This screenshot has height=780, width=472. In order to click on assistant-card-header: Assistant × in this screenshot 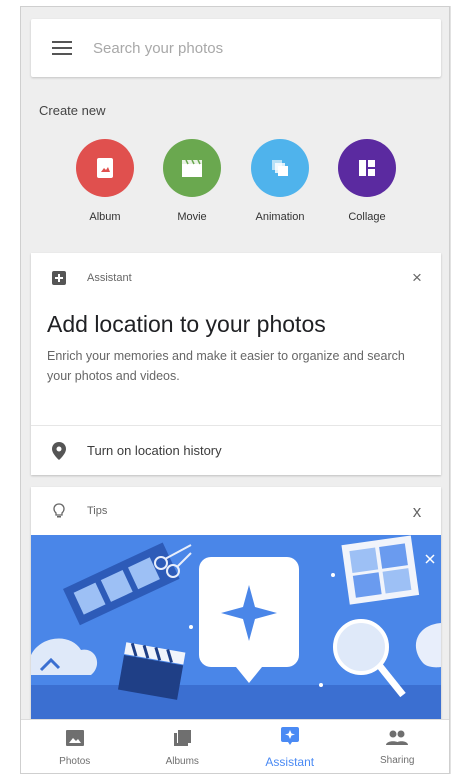, I will do `click(236, 278)`.